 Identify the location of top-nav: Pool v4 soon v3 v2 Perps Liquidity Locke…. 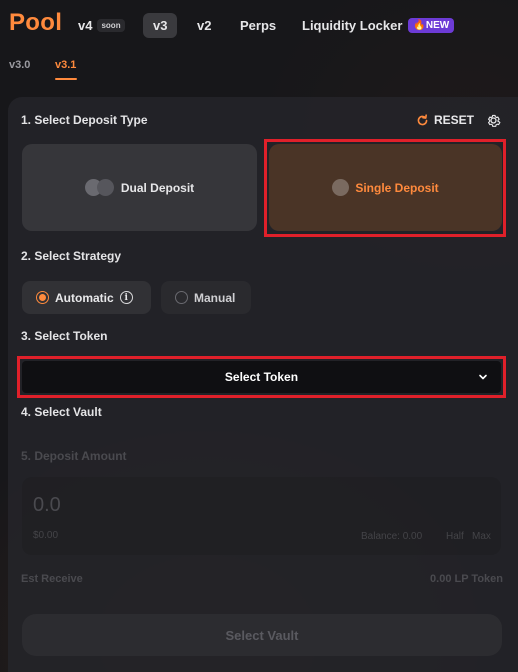
(259, 26).